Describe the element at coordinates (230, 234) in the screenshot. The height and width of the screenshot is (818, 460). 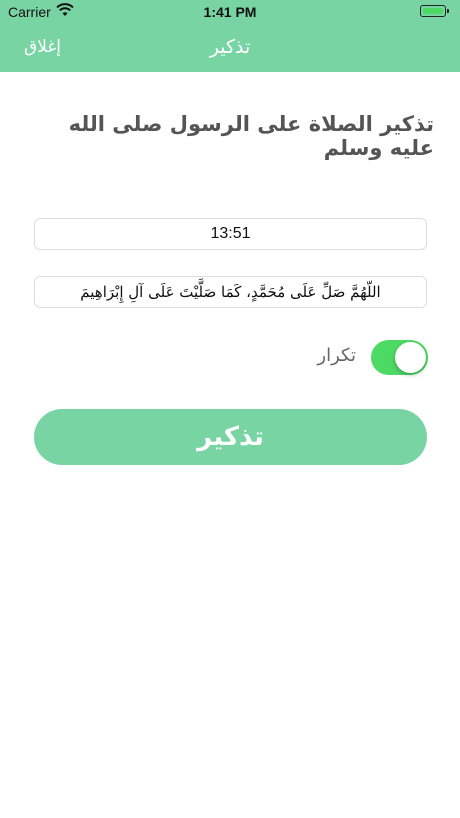
I see `time-field: 13:51` at that location.